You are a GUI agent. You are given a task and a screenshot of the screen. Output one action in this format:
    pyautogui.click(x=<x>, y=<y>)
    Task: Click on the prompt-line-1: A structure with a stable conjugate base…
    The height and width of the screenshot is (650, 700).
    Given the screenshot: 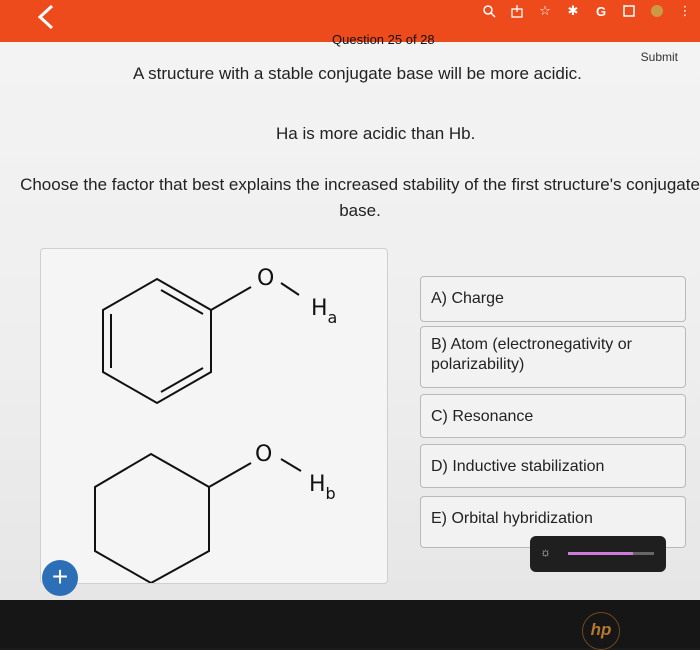 What is the action you would take?
    pyautogui.click(x=357, y=73)
    